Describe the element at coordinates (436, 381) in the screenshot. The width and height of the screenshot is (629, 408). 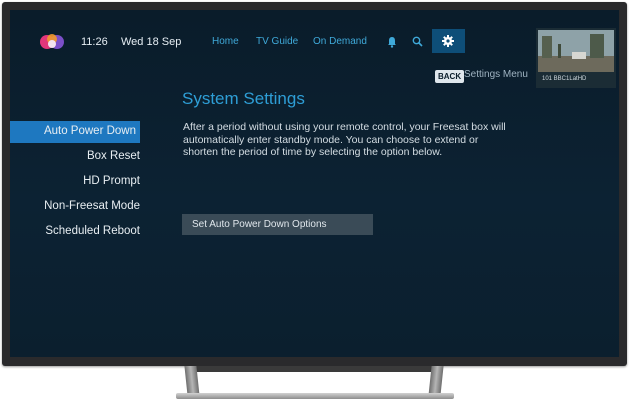
I see `tv-stand-right-leg` at that location.